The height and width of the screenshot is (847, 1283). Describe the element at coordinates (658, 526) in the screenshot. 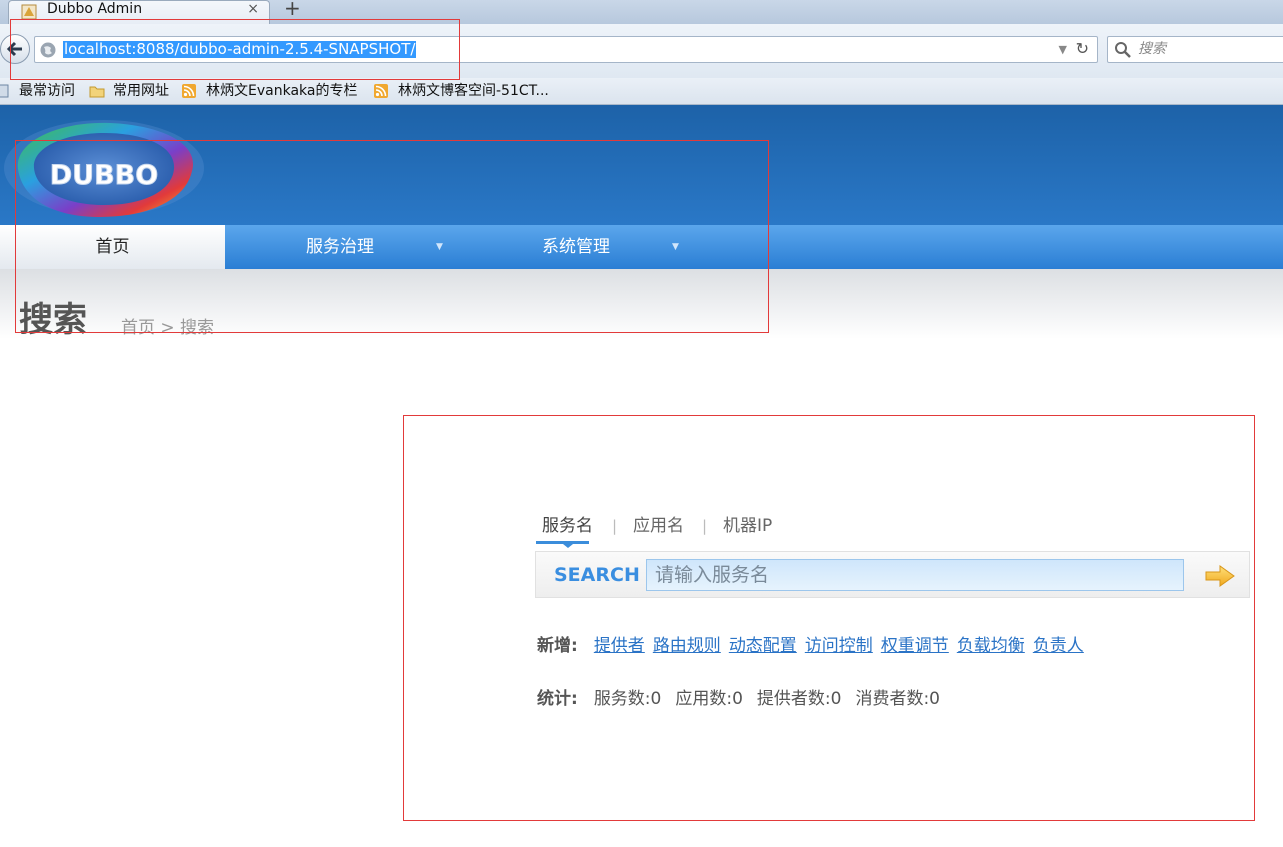

I see `tab-application-name: 应用名` at that location.